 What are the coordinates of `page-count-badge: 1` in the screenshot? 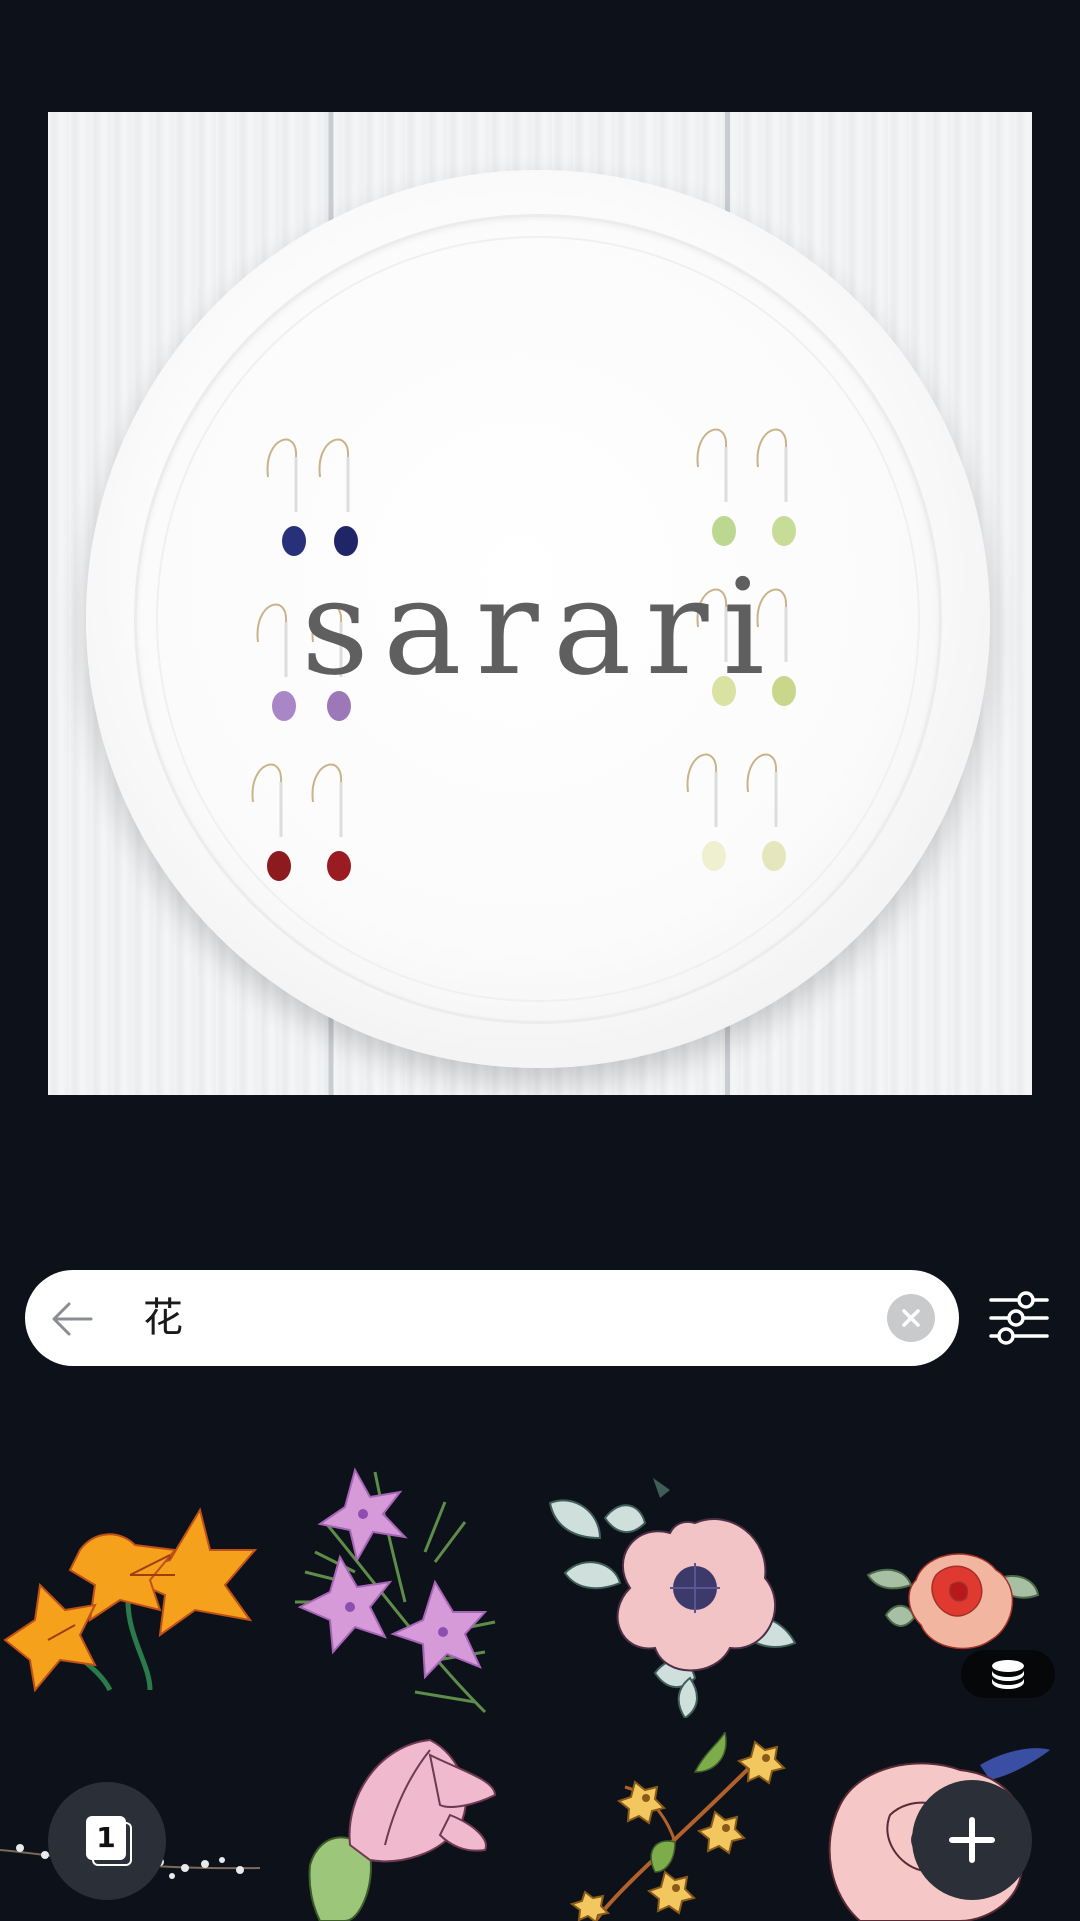 It's located at (106, 1838).